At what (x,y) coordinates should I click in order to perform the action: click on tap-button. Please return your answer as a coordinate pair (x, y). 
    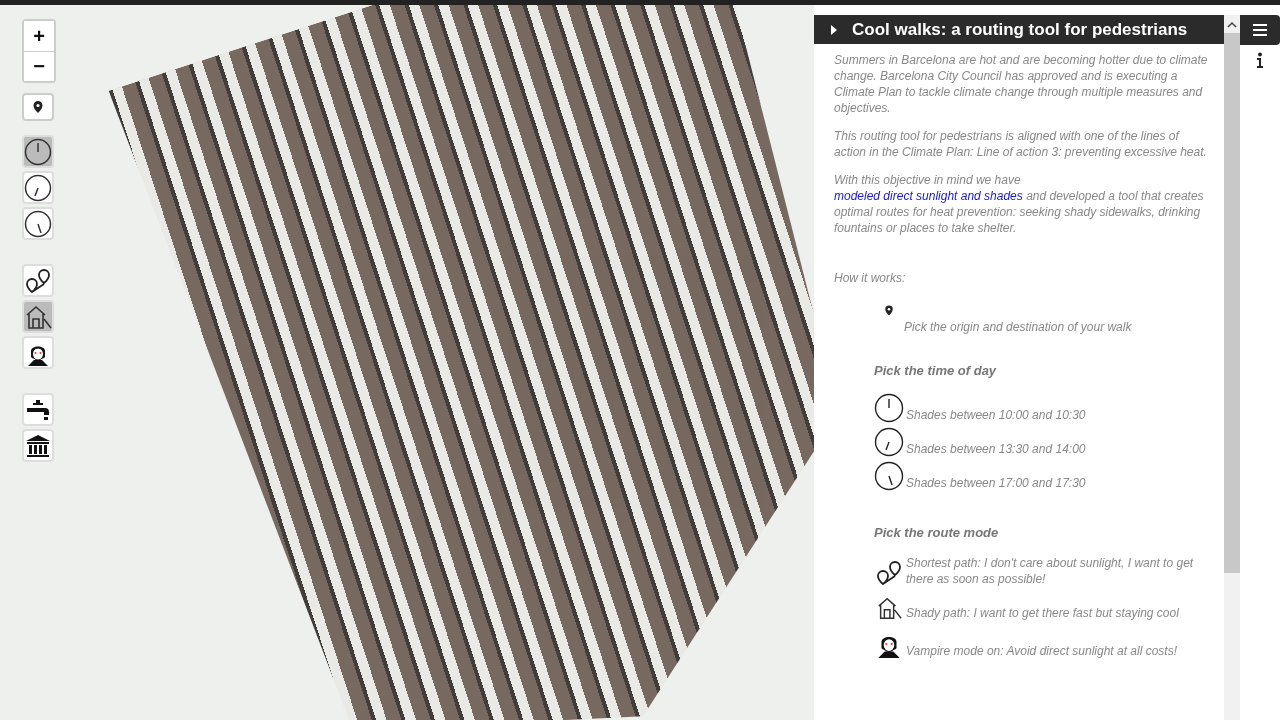
    Looking at the image, I should click on (38, 409).